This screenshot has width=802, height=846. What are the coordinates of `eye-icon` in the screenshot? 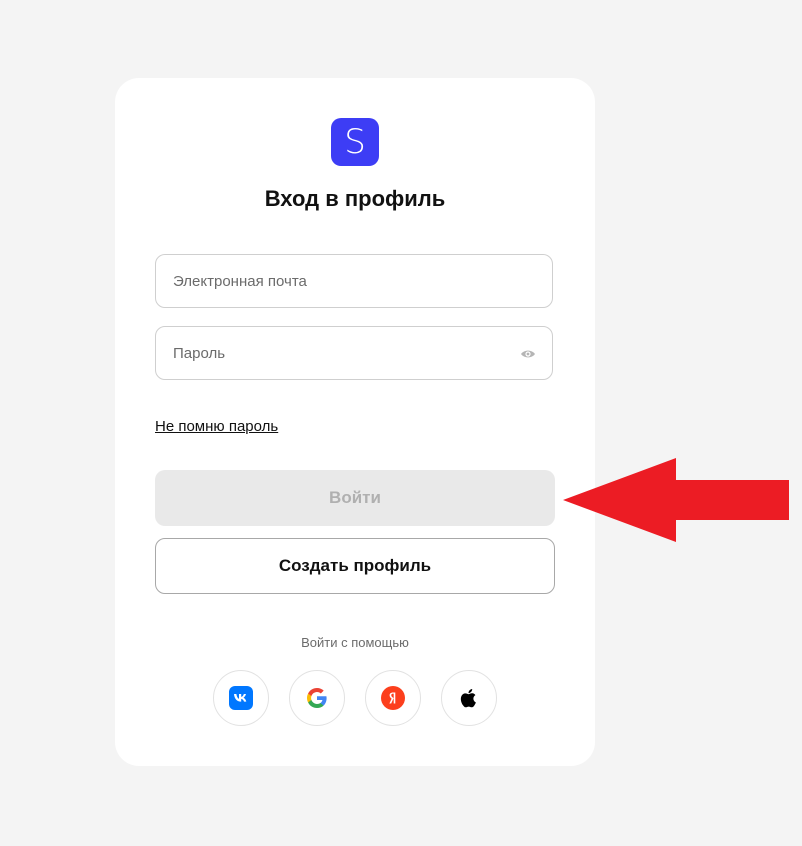 It's located at (528, 354).